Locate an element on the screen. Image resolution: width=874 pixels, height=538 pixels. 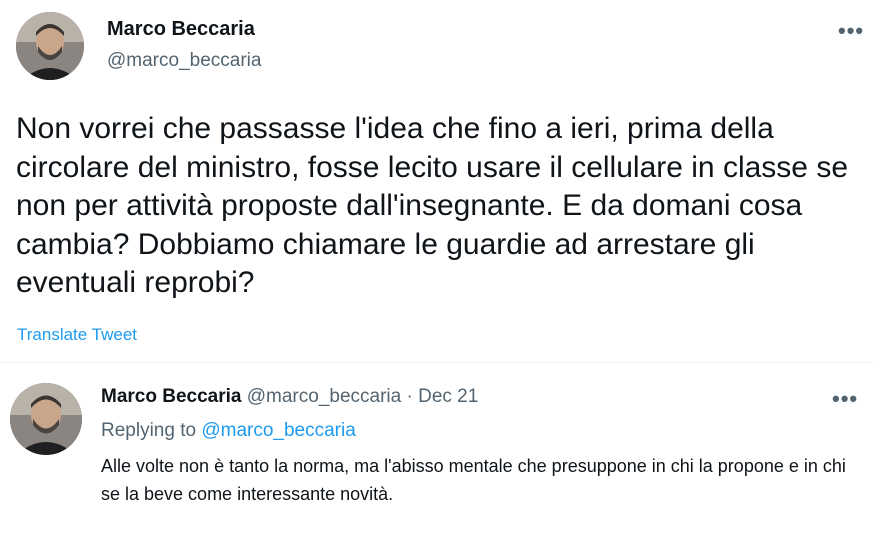
replying-to: Replying to @marco_beccaria is located at coordinates (228, 431).